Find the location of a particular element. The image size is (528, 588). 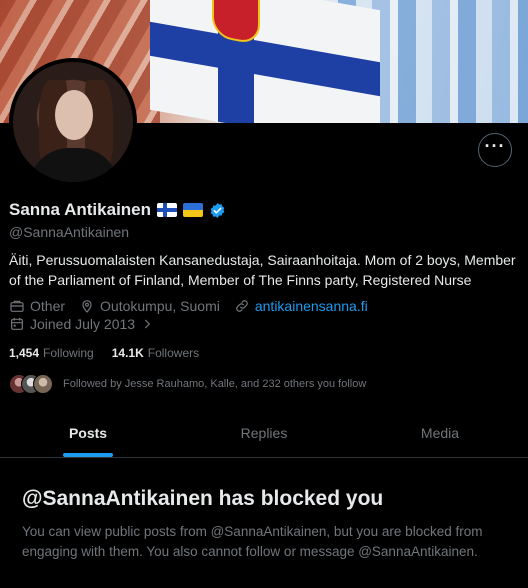

more-options-button: ··· is located at coordinates (495, 150).